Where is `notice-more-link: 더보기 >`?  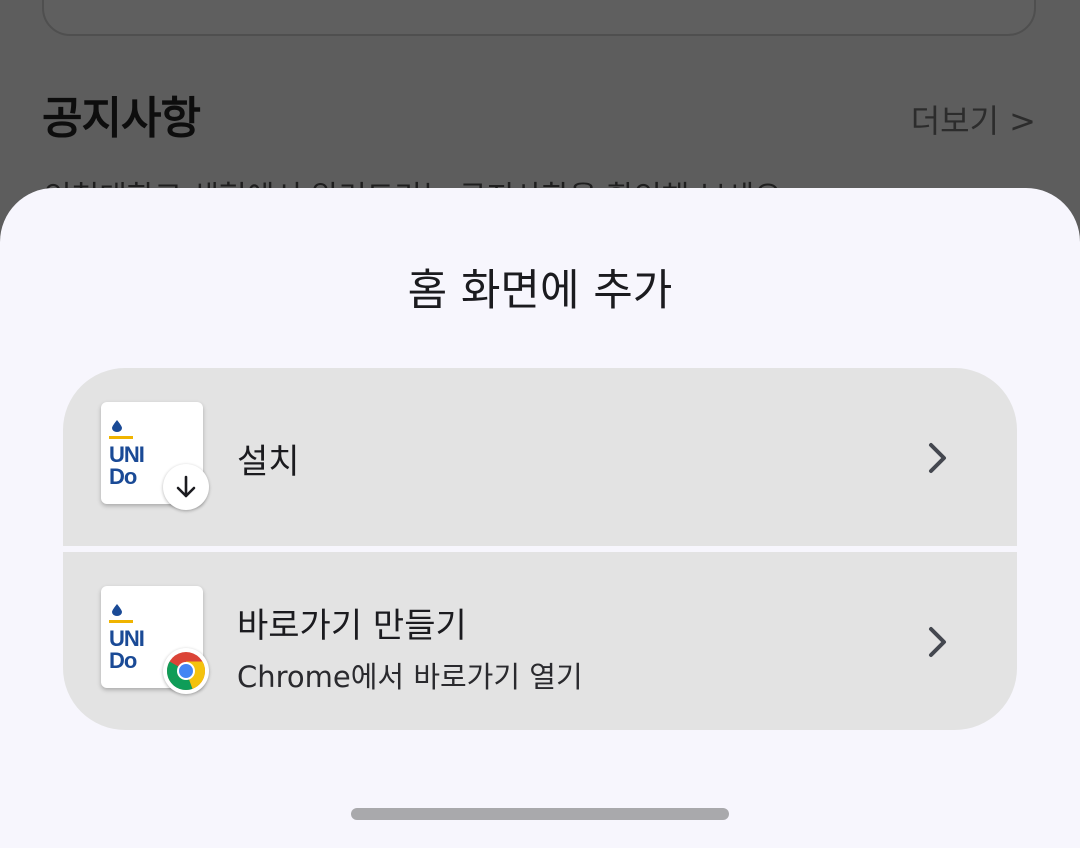 notice-more-link: 더보기 > is located at coordinates (973, 121).